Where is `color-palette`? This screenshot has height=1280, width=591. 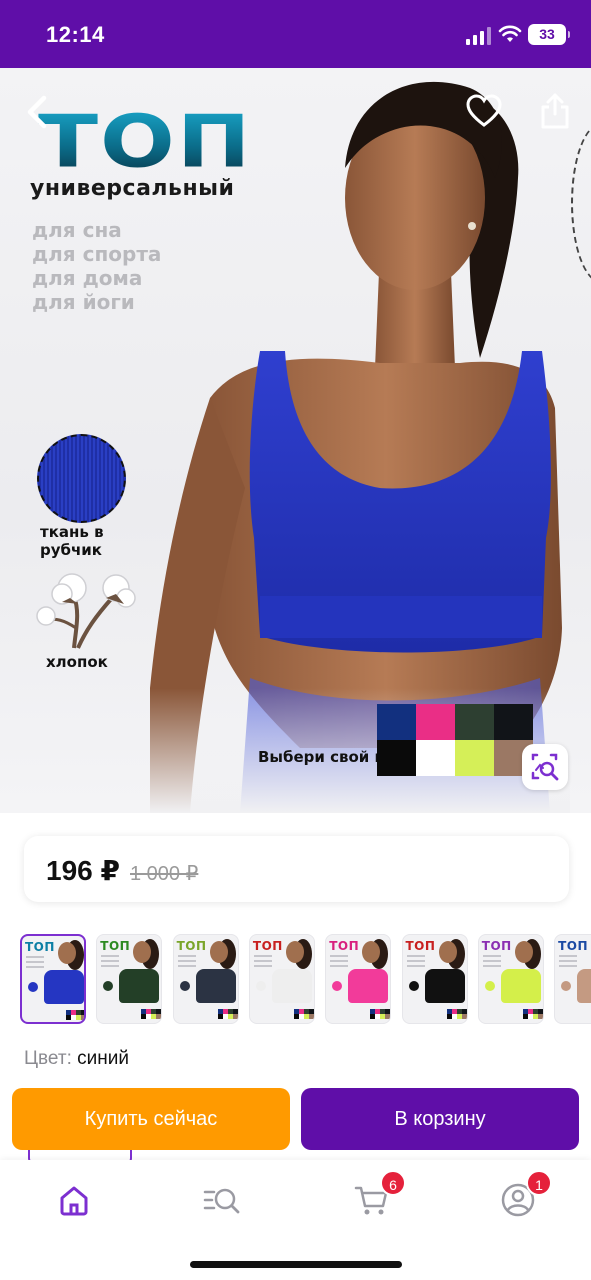
color-palette is located at coordinates (455, 740).